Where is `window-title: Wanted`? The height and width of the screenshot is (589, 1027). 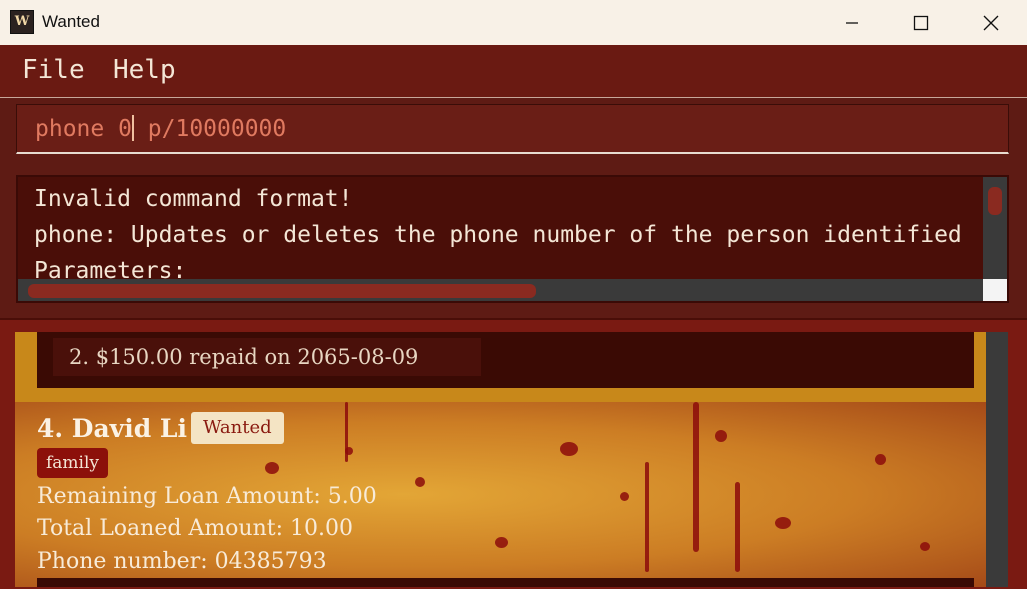
window-title: Wanted is located at coordinates (71, 21).